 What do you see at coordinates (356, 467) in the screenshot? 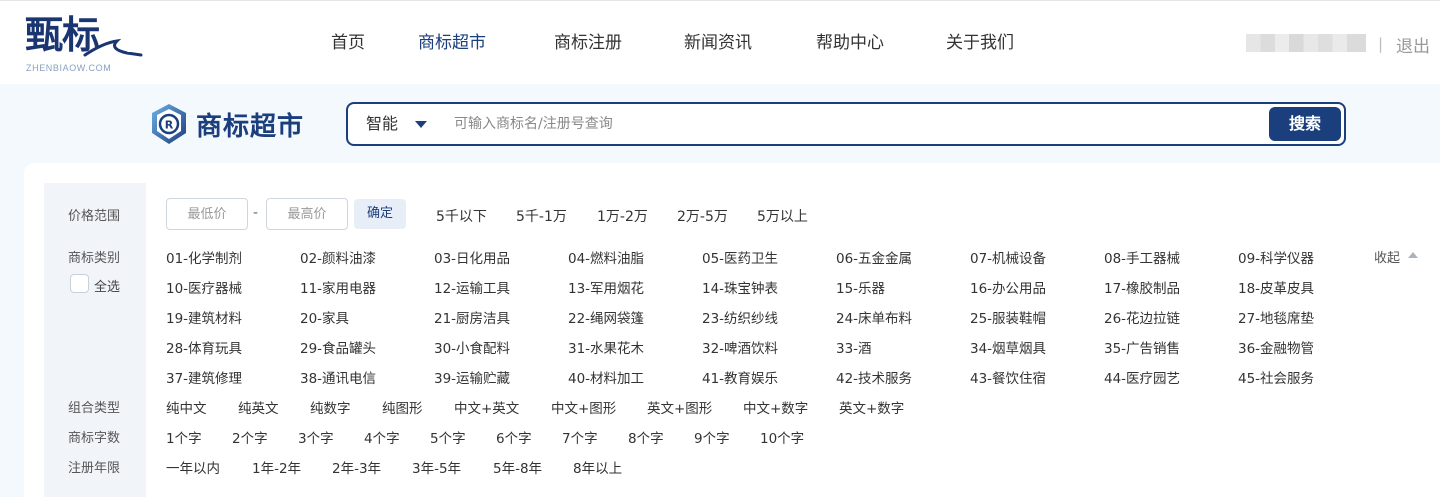
I see `reg-years-option: 2年-3年` at bounding box center [356, 467].